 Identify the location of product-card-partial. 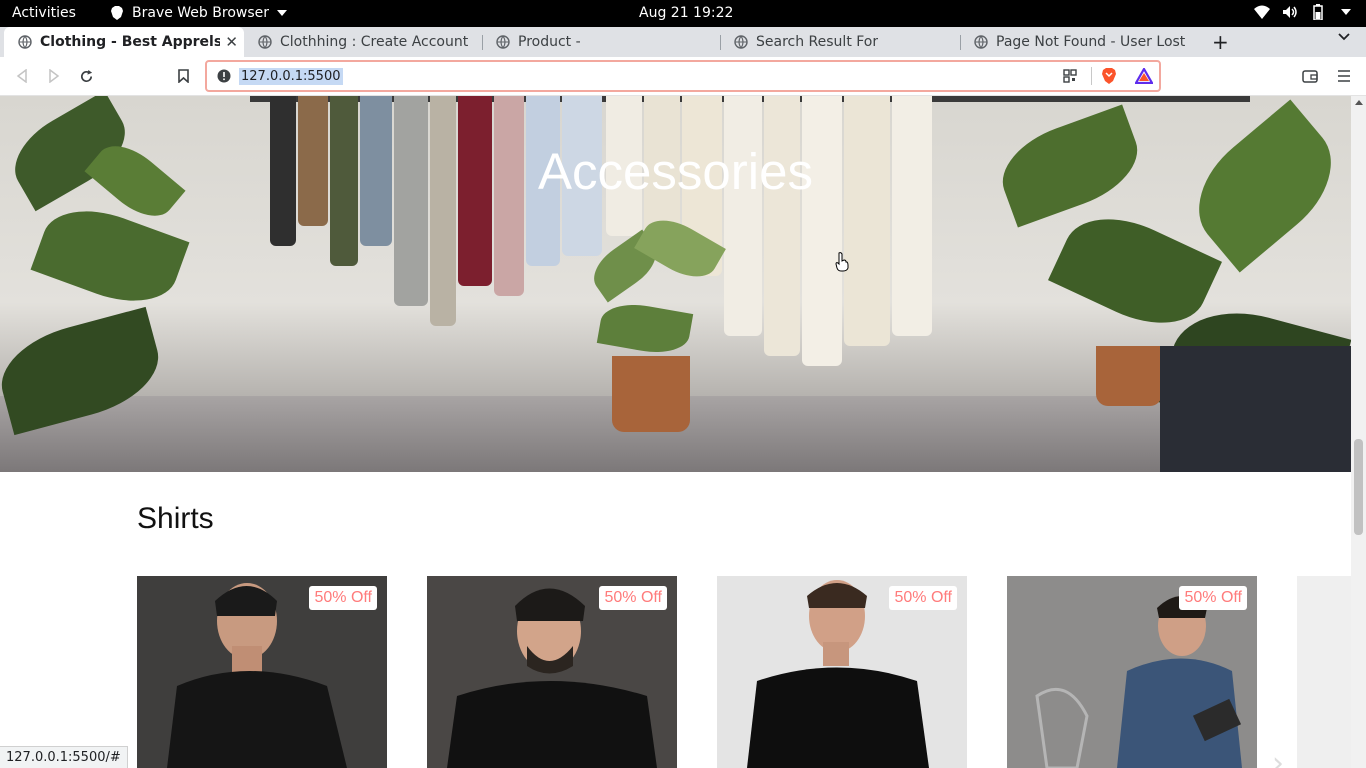
(1324, 672).